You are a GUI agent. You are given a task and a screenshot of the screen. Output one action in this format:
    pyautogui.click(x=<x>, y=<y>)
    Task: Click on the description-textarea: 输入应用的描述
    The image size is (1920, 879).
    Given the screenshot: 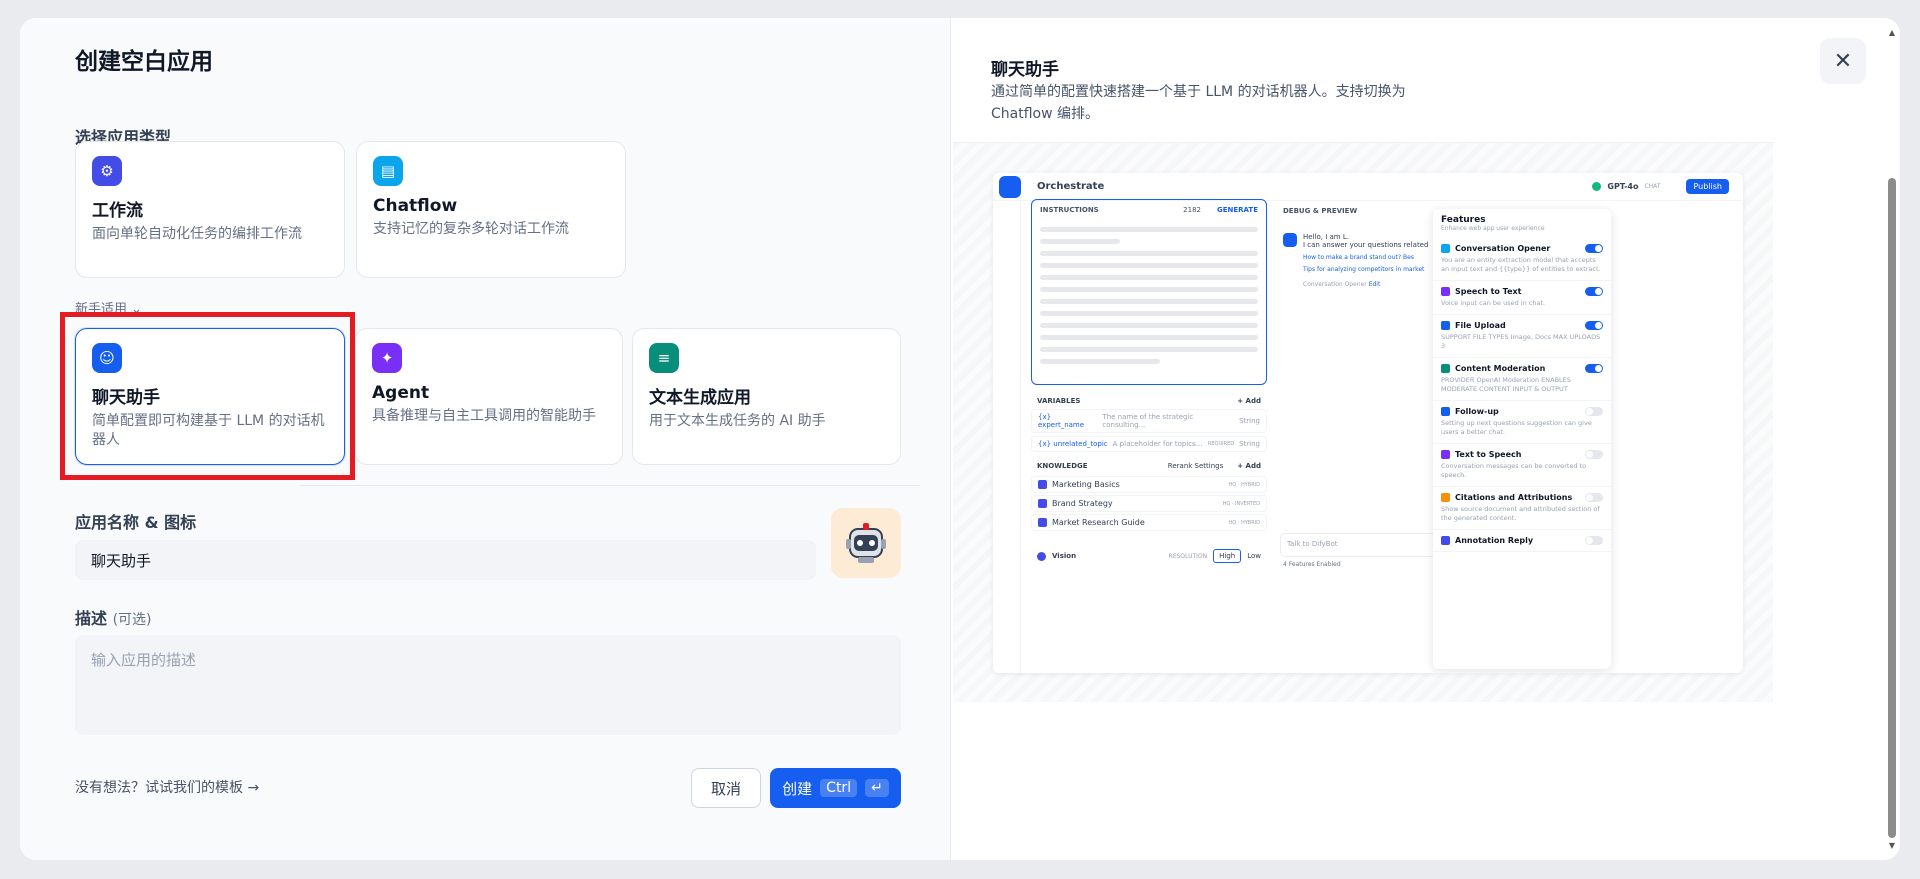 What is the action you would take?
    pyautogui.click(x=488, y=685)
    